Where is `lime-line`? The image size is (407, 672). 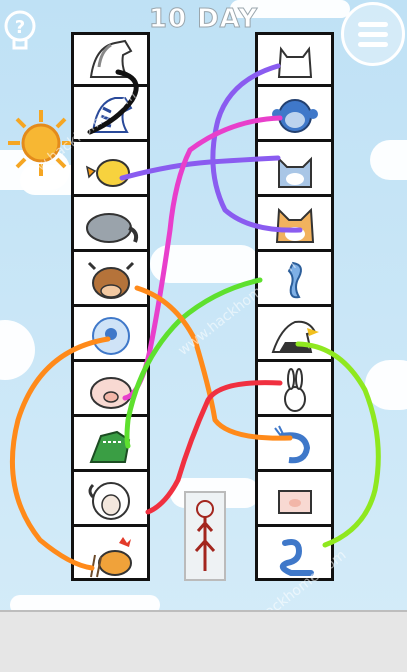 lime-line is located at coordinates (338, 444).